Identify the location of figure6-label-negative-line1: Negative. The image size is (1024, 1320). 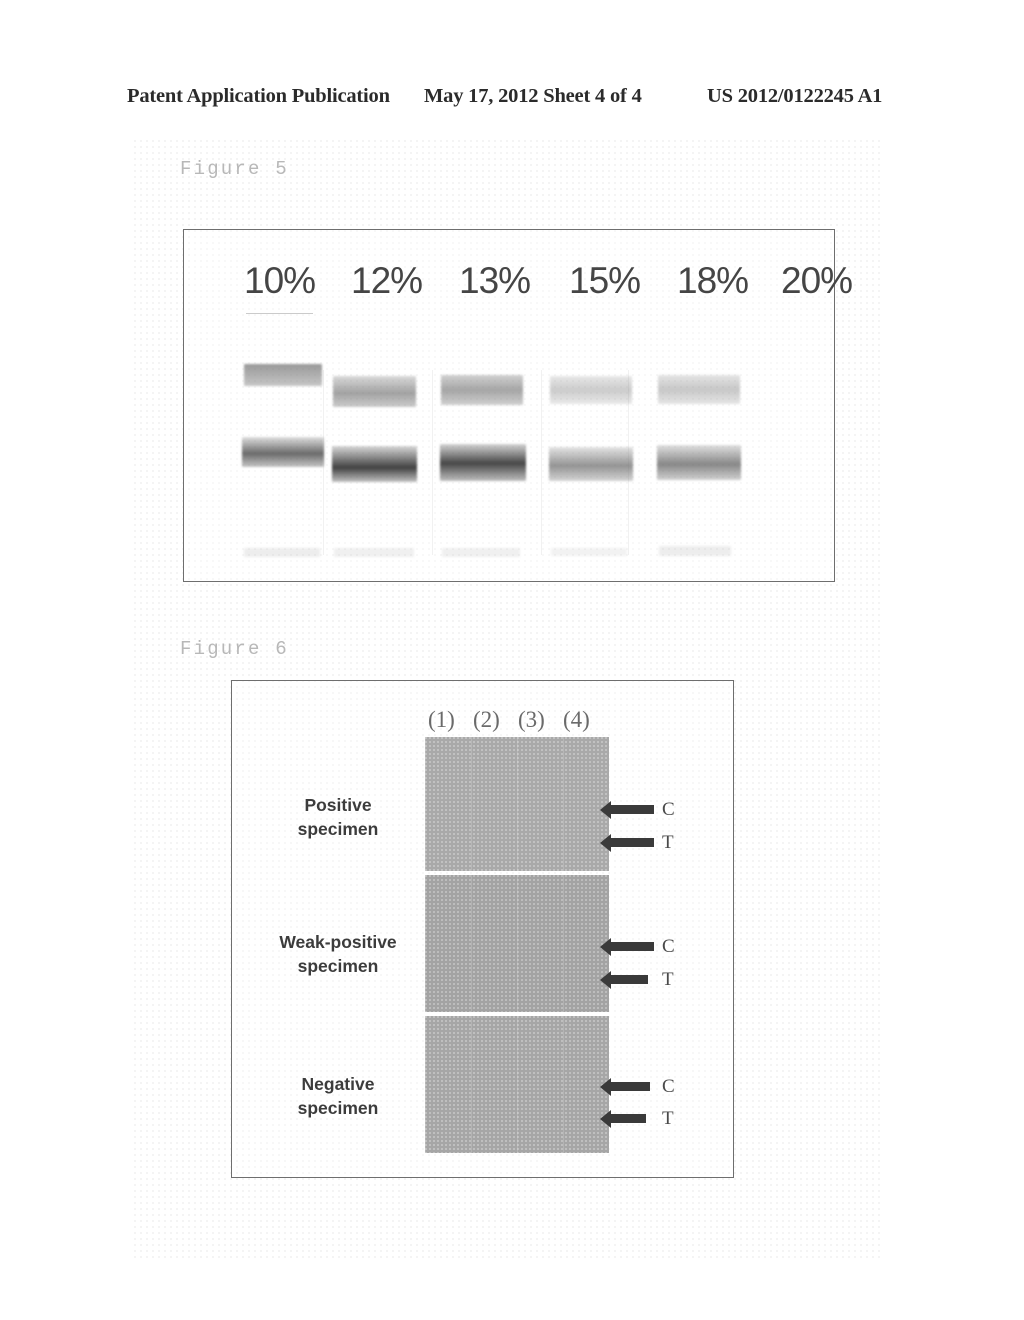
(338, 1084).